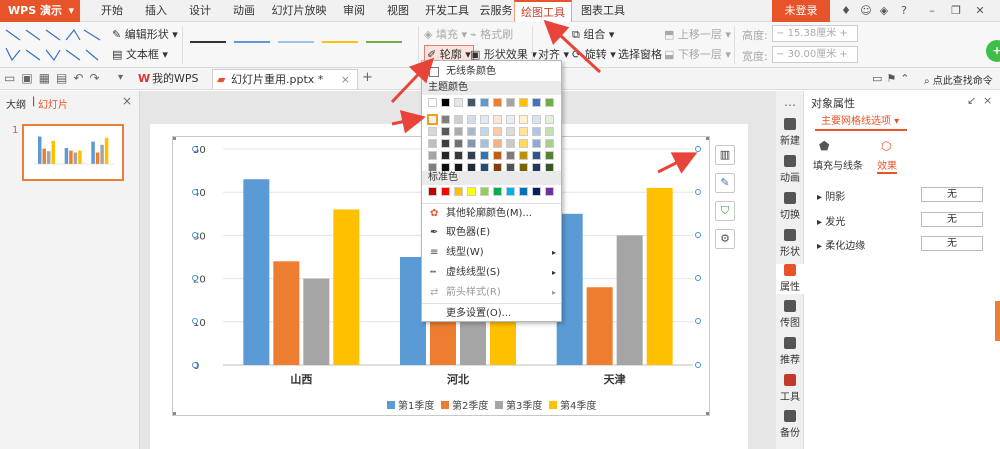 This screenshot has width=1000, height=449. What do you see at coordinates (145, 34) in the screenshot?
I see `edit-shape-button: ✎ 编辑形状 ▾` at bounding box center [145, 34].